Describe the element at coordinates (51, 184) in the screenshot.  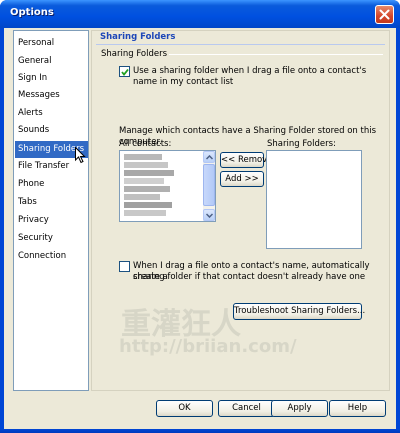
I see `nav-item-phone: Phone` at that location.